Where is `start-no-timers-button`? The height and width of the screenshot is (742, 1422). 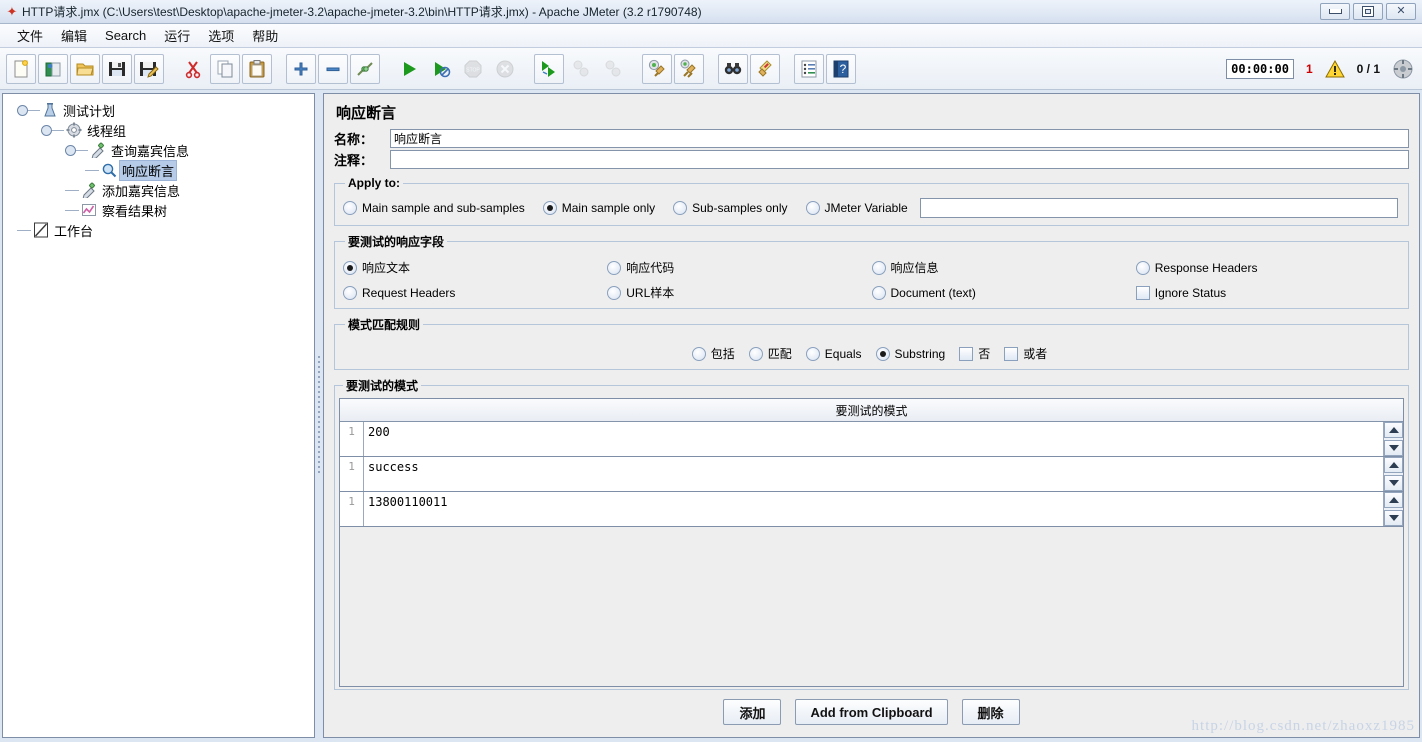 start-no-timers-button is located at coordinates (441, 69).